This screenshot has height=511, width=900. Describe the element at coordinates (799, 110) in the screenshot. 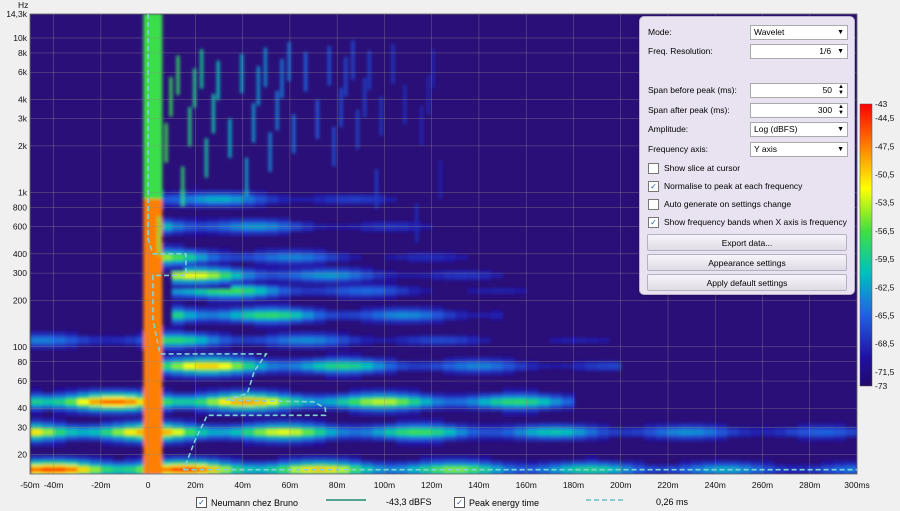

I see `span-after-spinner: 300 ▲ ▼` at that location.